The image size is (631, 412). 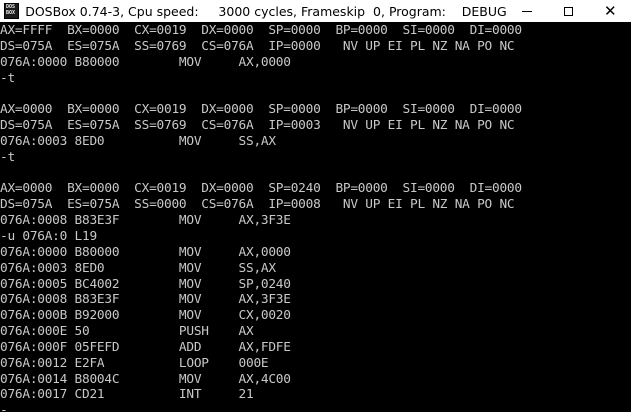 I want to click on close-icon: ✕, so click(x=610, y=11).